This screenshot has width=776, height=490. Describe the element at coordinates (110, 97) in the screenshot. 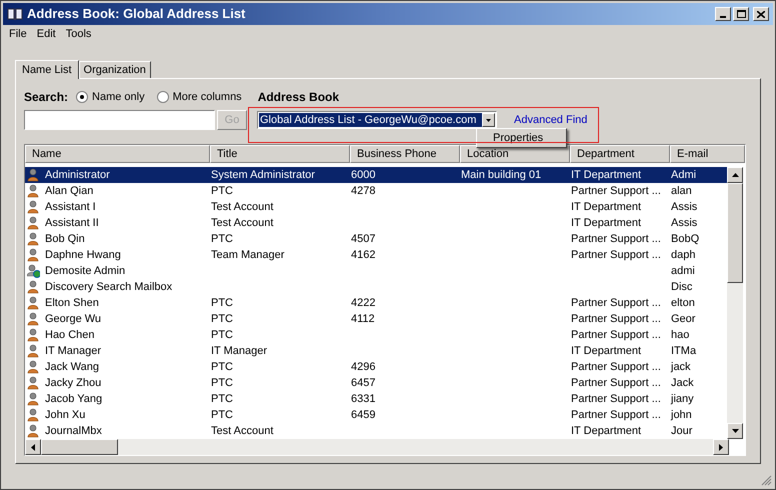

I see `radio-option: Name only` at that location.